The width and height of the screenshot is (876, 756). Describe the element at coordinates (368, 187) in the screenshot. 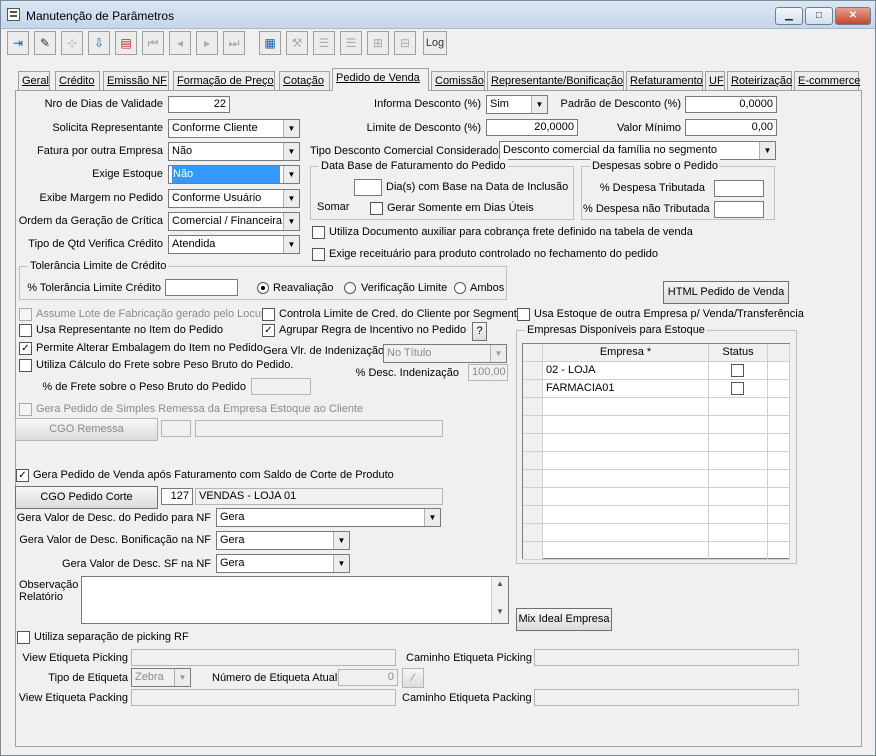

I see `dias-input` at that location.